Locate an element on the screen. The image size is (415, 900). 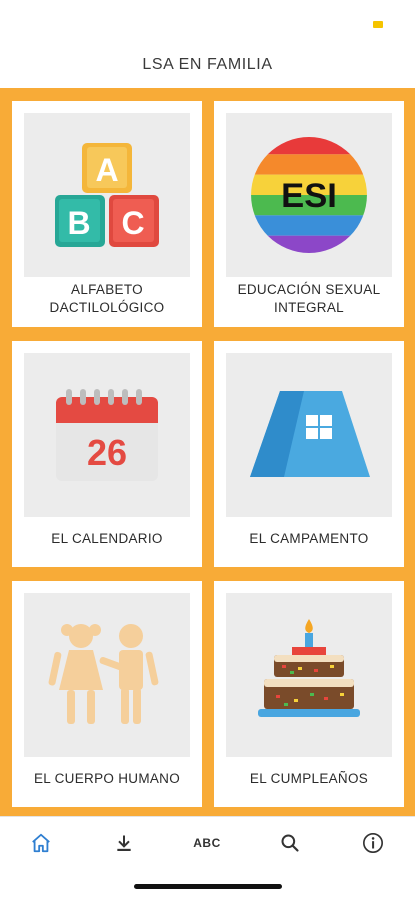
app-header: LSA EN FAMILIA is located at coordinates (207, 65).